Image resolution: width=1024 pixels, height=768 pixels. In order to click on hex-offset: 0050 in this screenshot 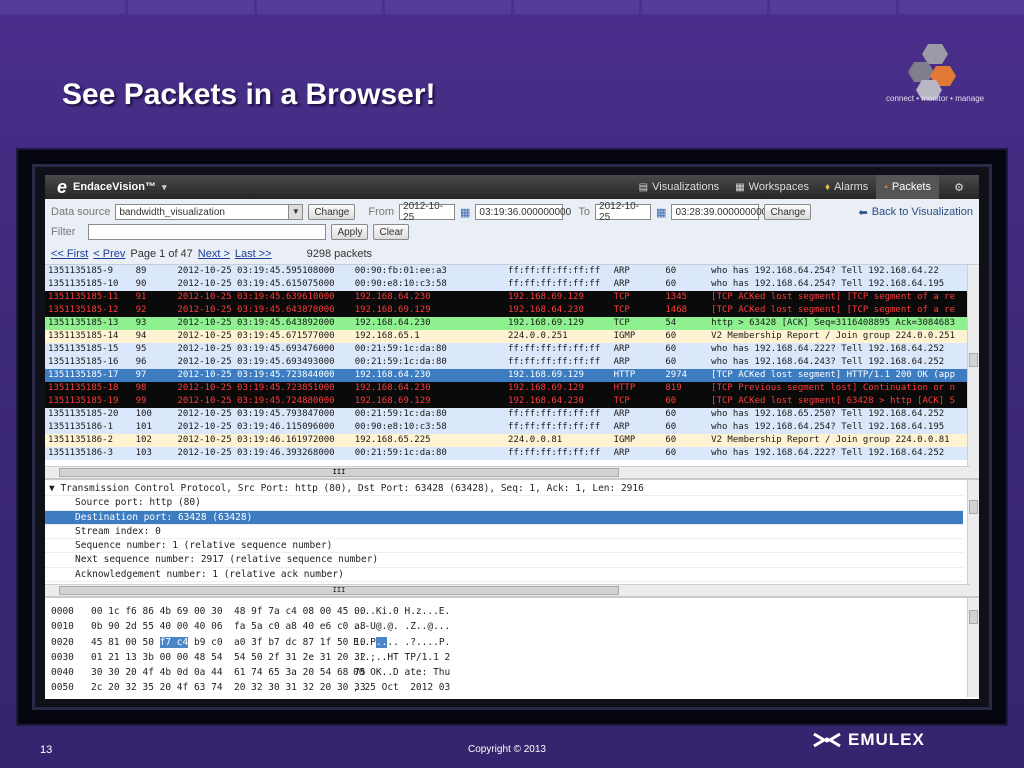, I will do `click(62, 688)`.